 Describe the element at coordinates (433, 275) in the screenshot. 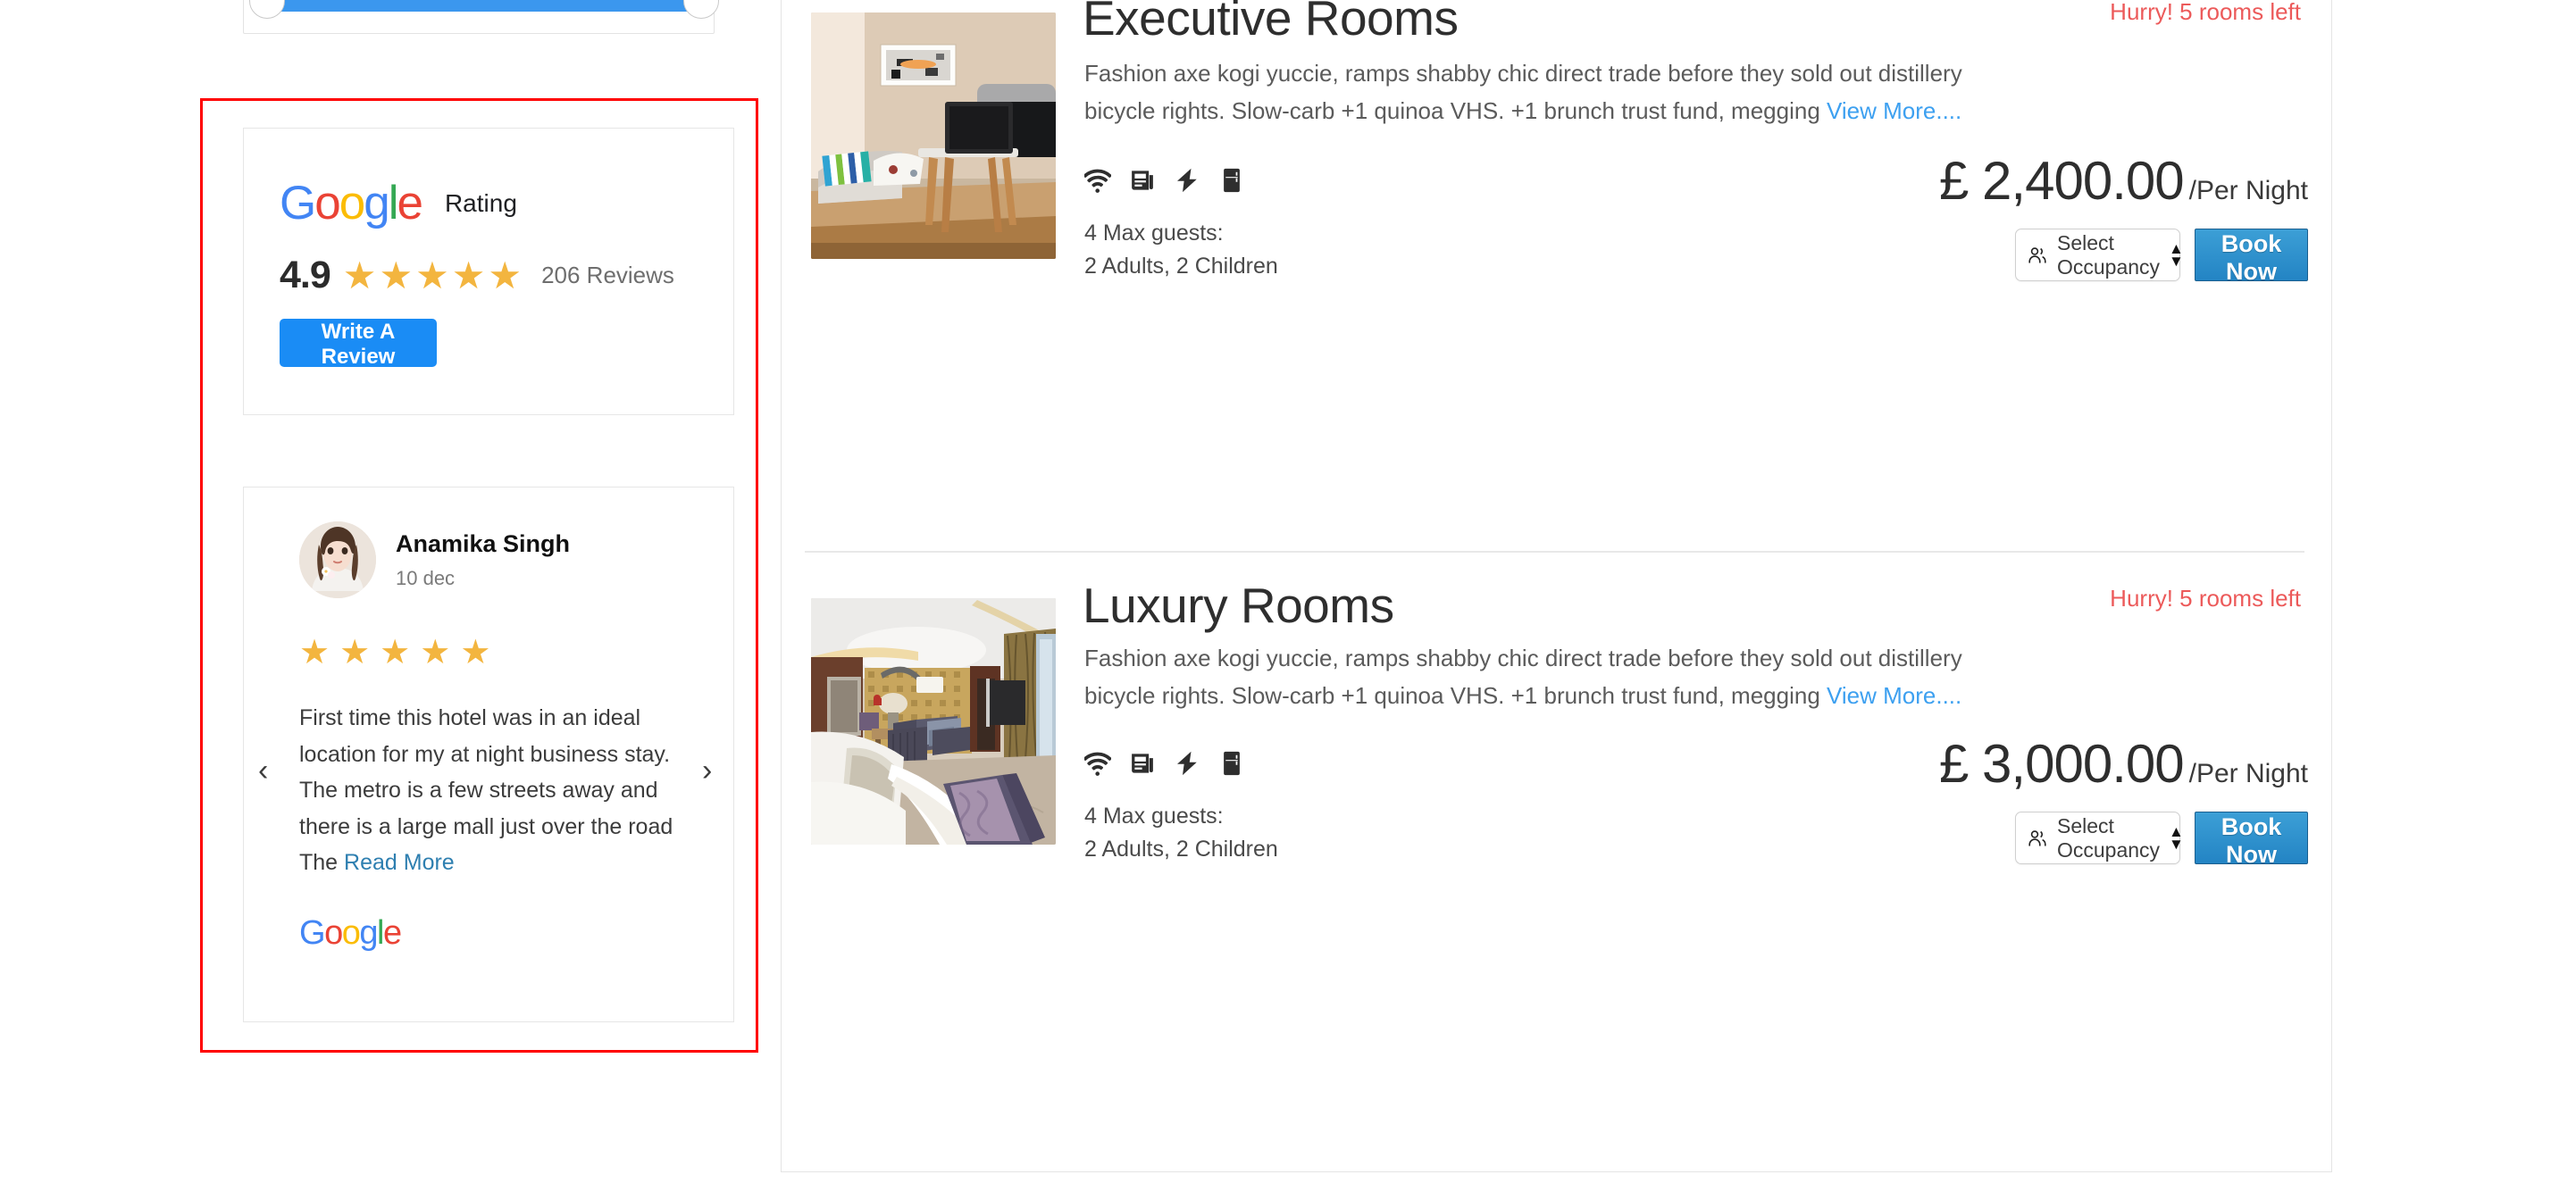

I see `google-rating-stars: ★ ★ ★ ★ ★` at that location.